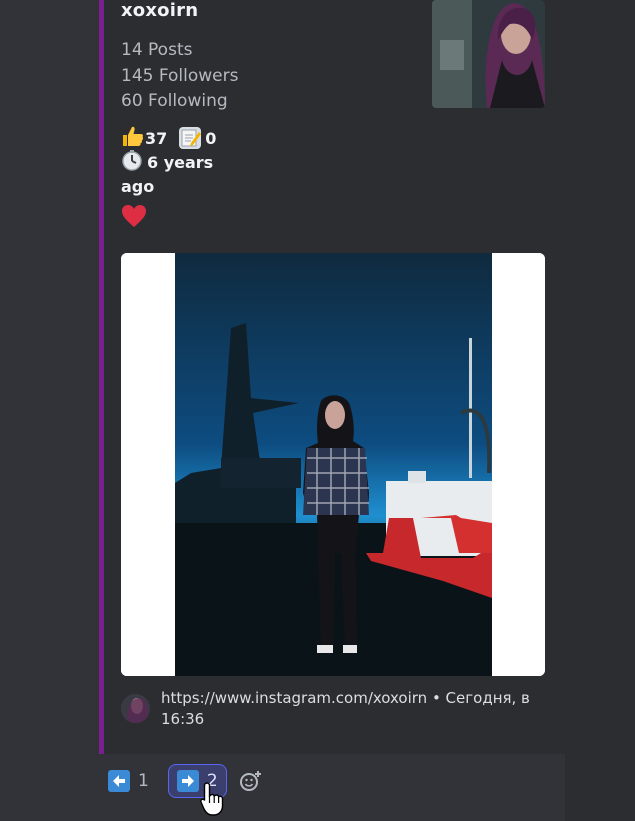 This screenshot has width=635, height=821. What do you see at coordinates (174, 101) in the screenshot?
I see `following-count: 60 Following` at bounding box center [174, 101].